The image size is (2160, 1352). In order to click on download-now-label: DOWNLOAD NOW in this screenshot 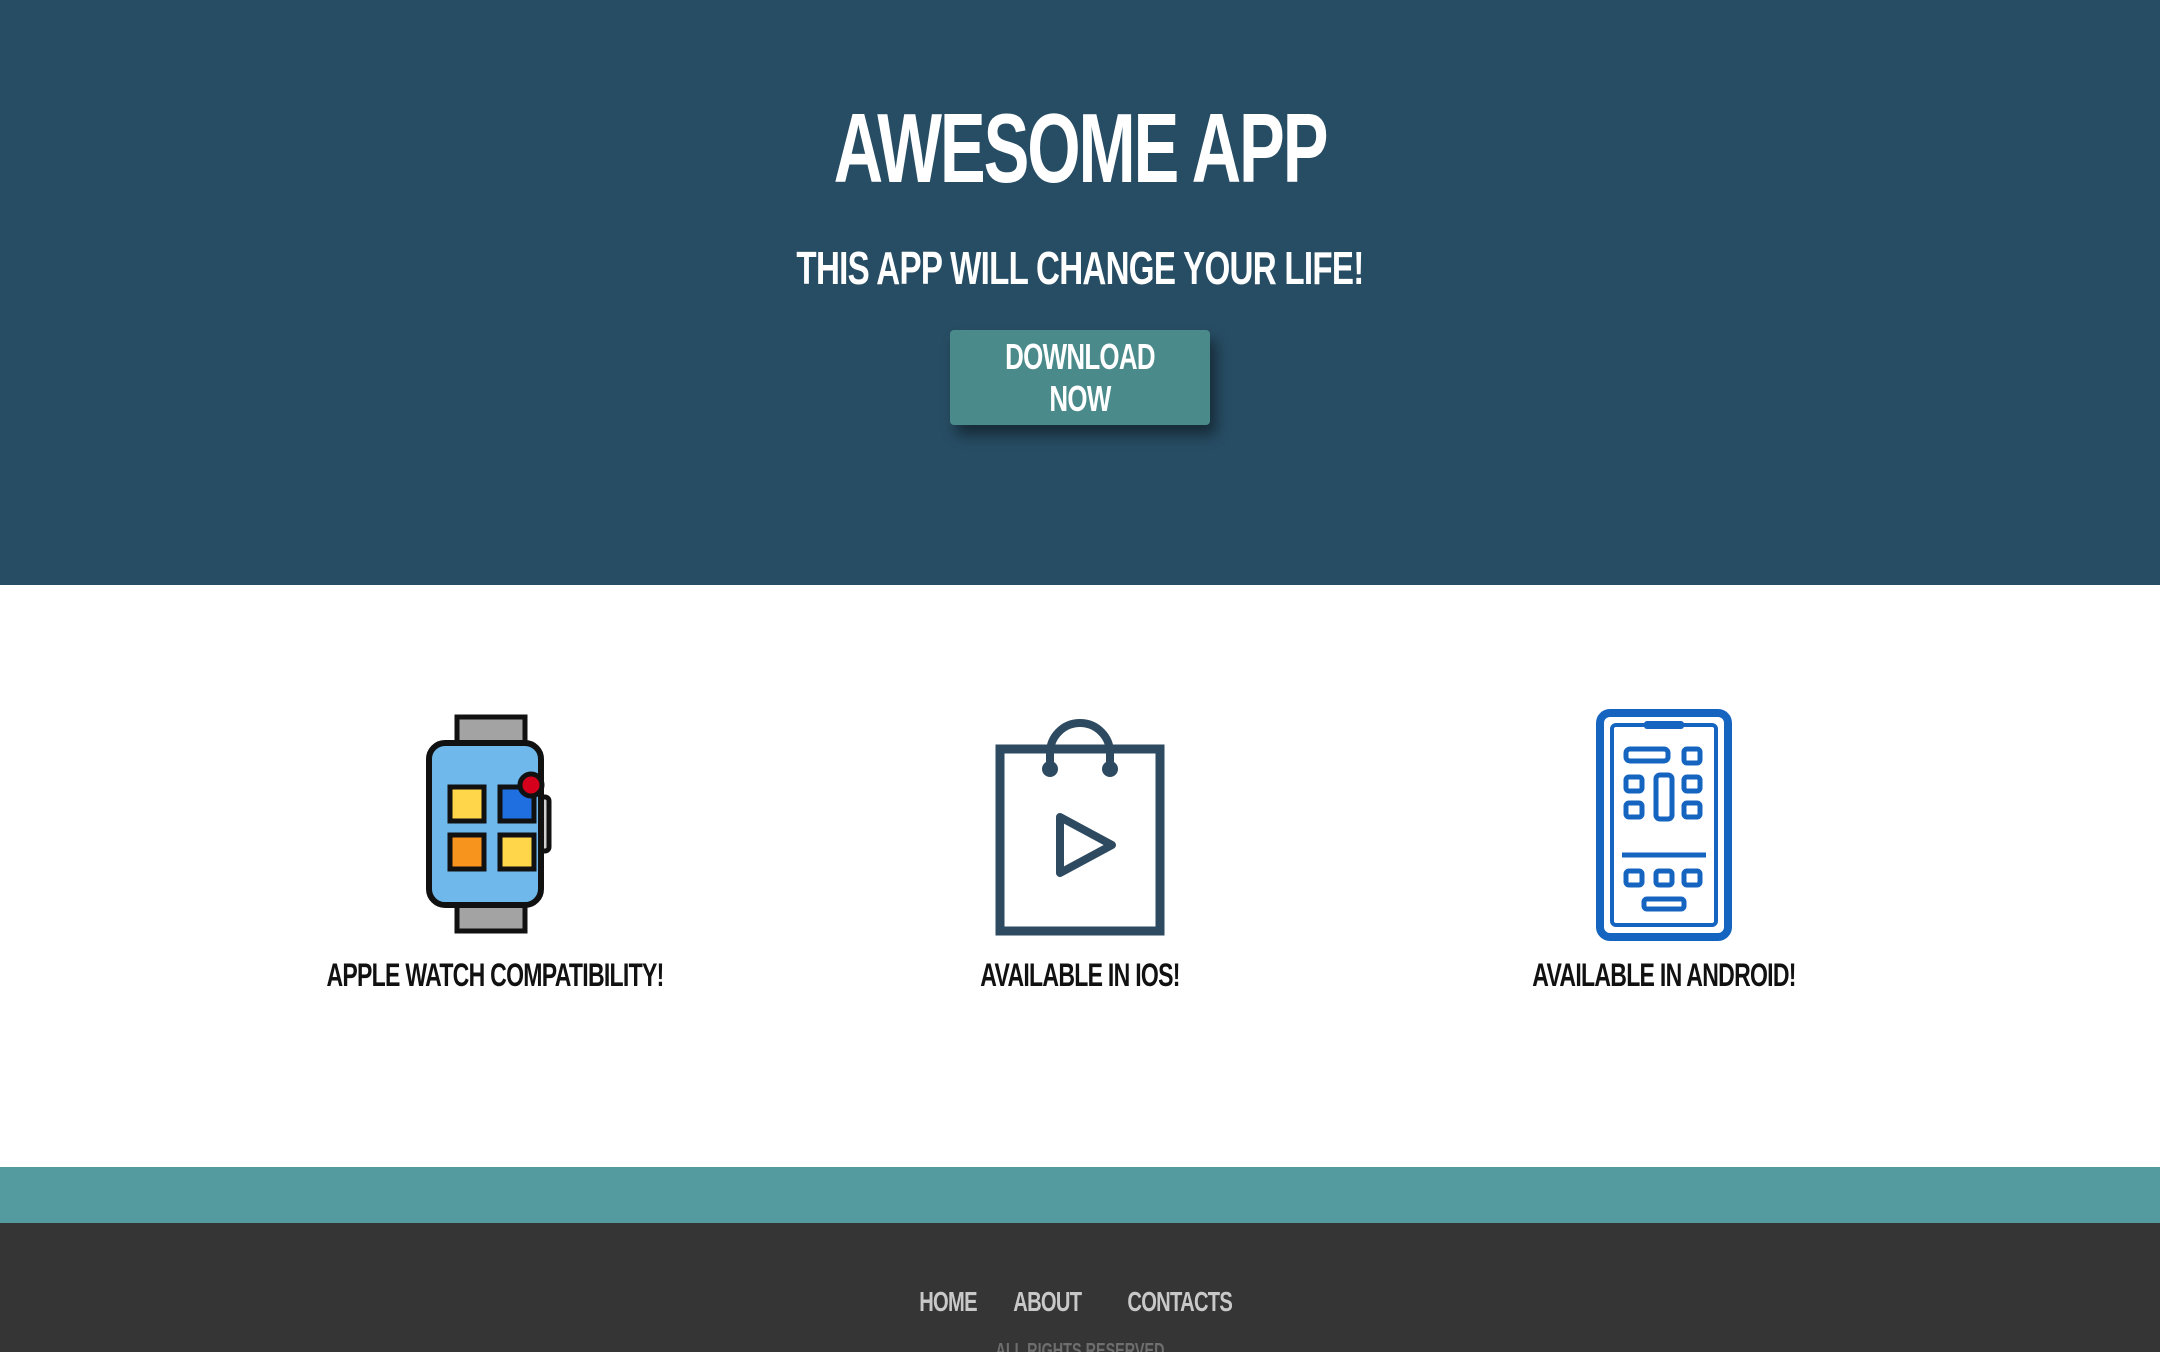, I will do `click(1080, 377)`.